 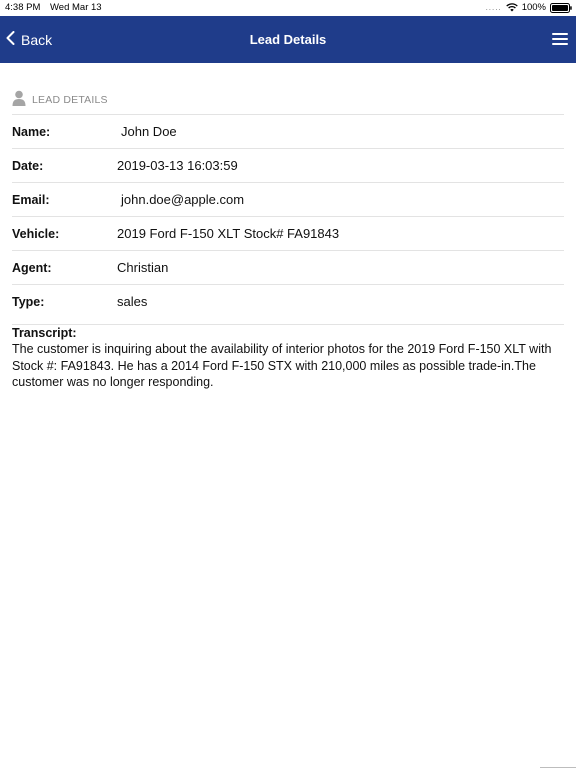 I want to click on detail-row-email: Email: john.doe@apple.com, so click(x=288, y=199).